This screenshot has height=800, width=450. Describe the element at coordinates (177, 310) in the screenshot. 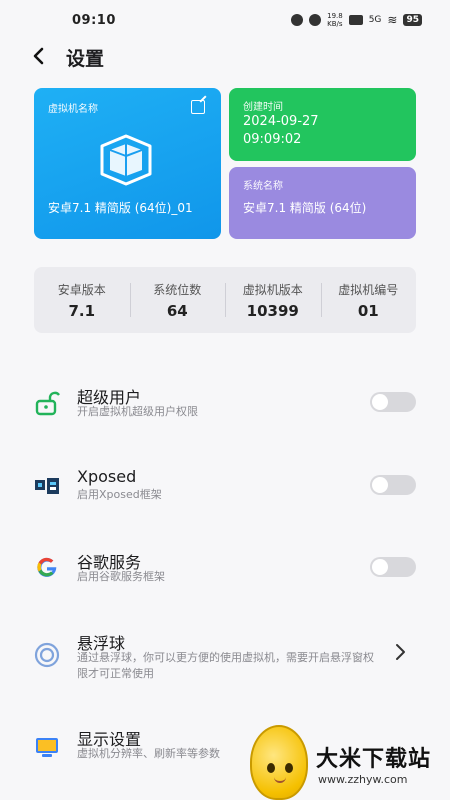

I see `stat-value: 64` at that location.